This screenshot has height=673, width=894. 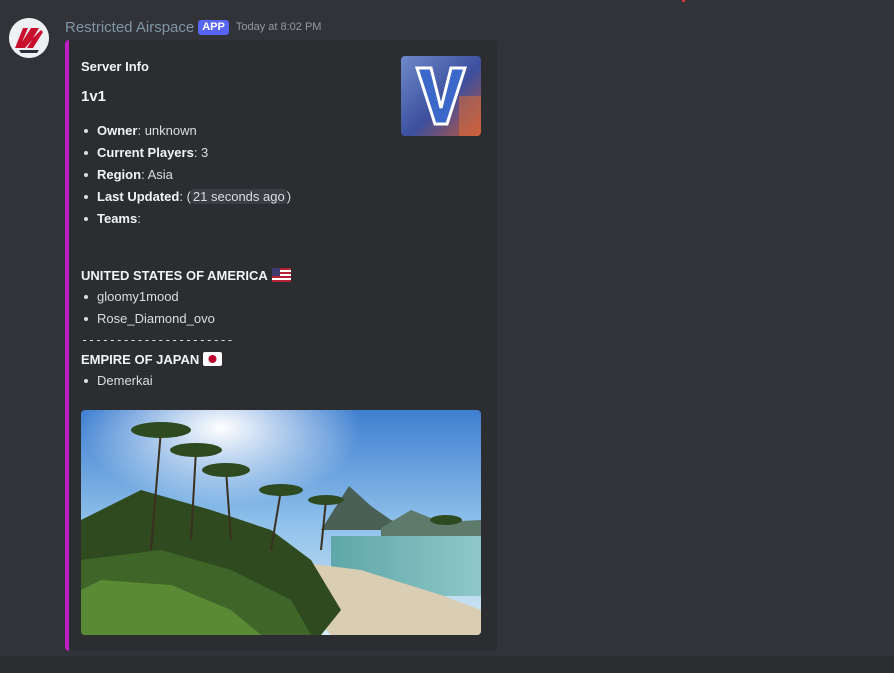 I want to click on team-list-usa: gloomy1mood Rose_Diamond_ovo, so click(x=148, y=308).